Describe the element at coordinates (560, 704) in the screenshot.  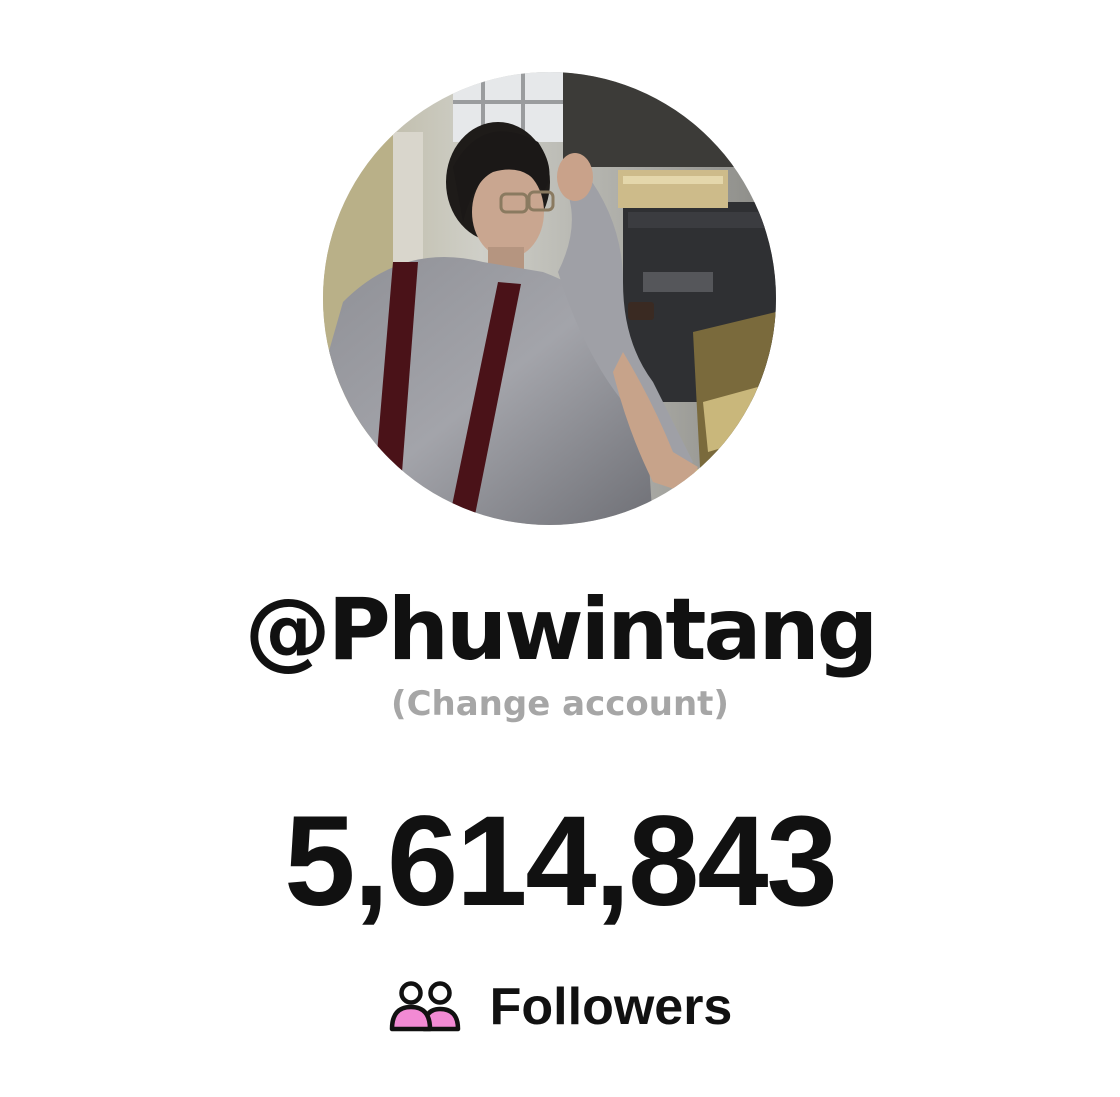
I see `change-account-link: (Change account)` at that location.